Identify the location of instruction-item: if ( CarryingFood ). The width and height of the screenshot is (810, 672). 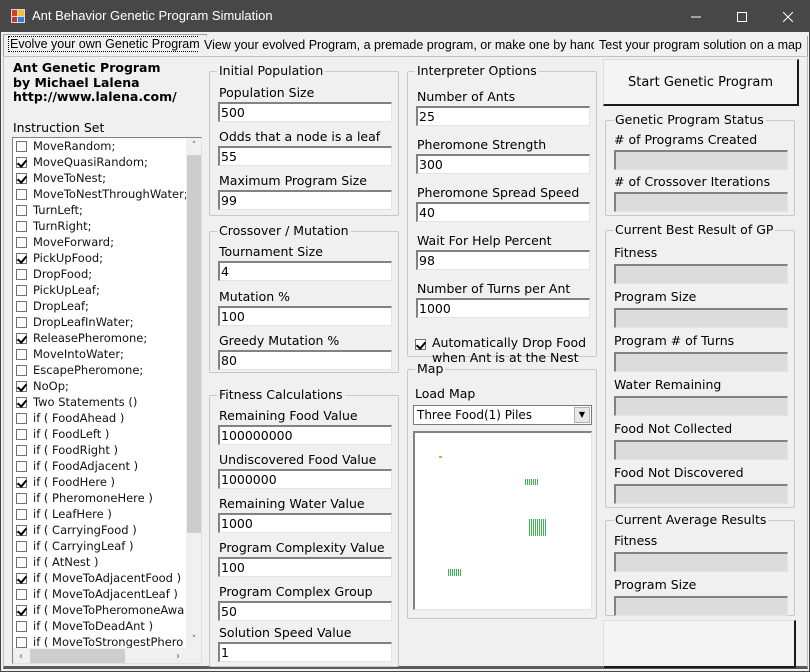
(99, 530).